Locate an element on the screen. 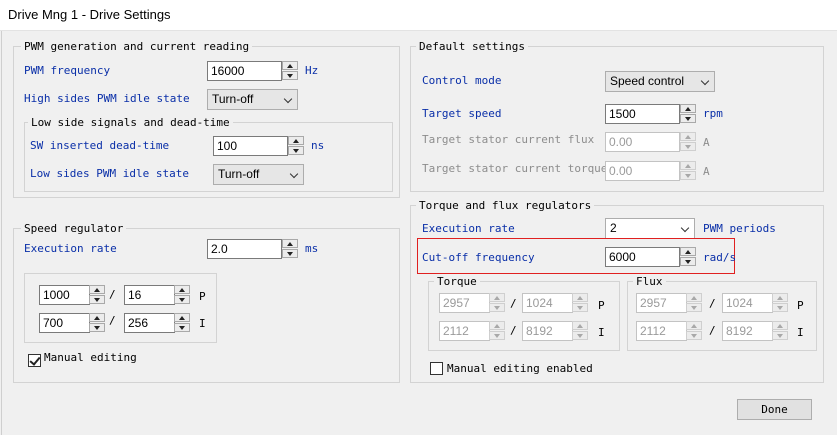 Image resolution: width=837 pixels, height=435 pixels. speed-i-denominator-spinner is located at coordinates (182, 323).